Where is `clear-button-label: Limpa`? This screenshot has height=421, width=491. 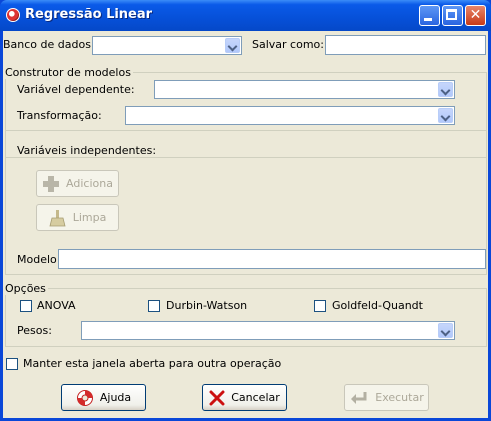 clear-button-label: Limpa is located at coordinates (89, 217).